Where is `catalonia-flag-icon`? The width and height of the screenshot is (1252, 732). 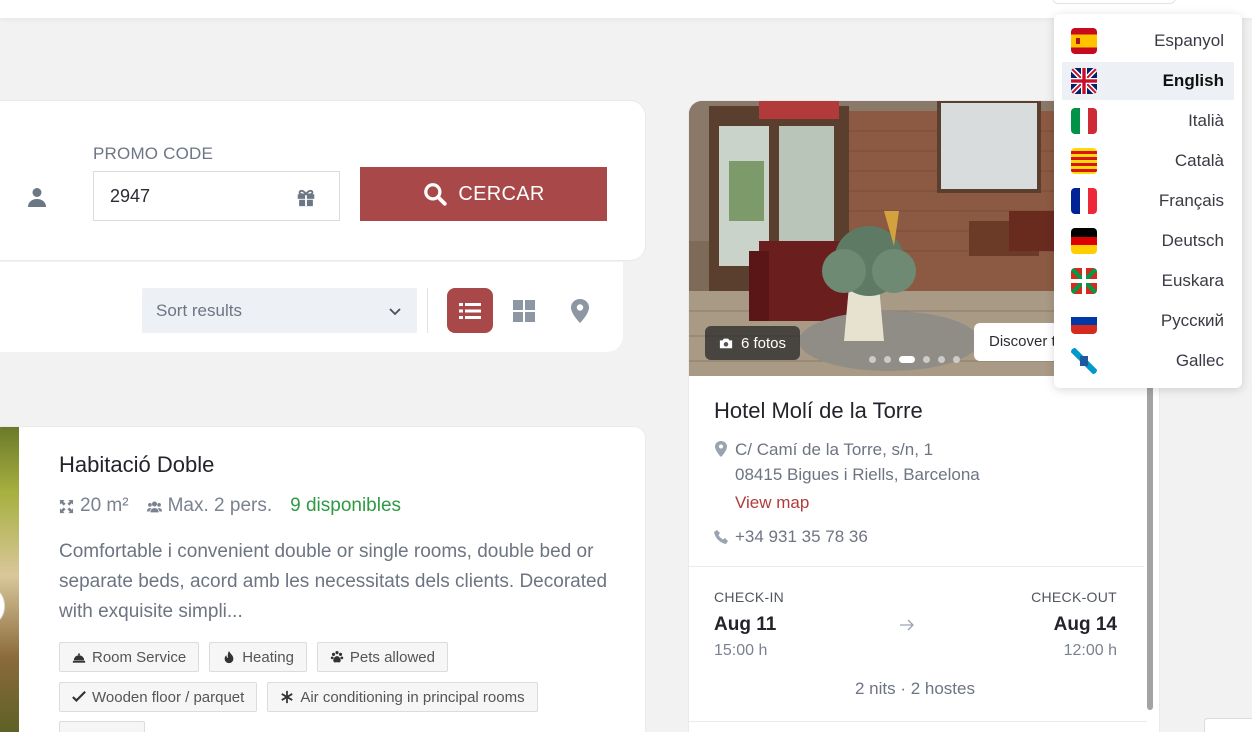
catalonia-flag-icon is located at coordinates (1084, 161).